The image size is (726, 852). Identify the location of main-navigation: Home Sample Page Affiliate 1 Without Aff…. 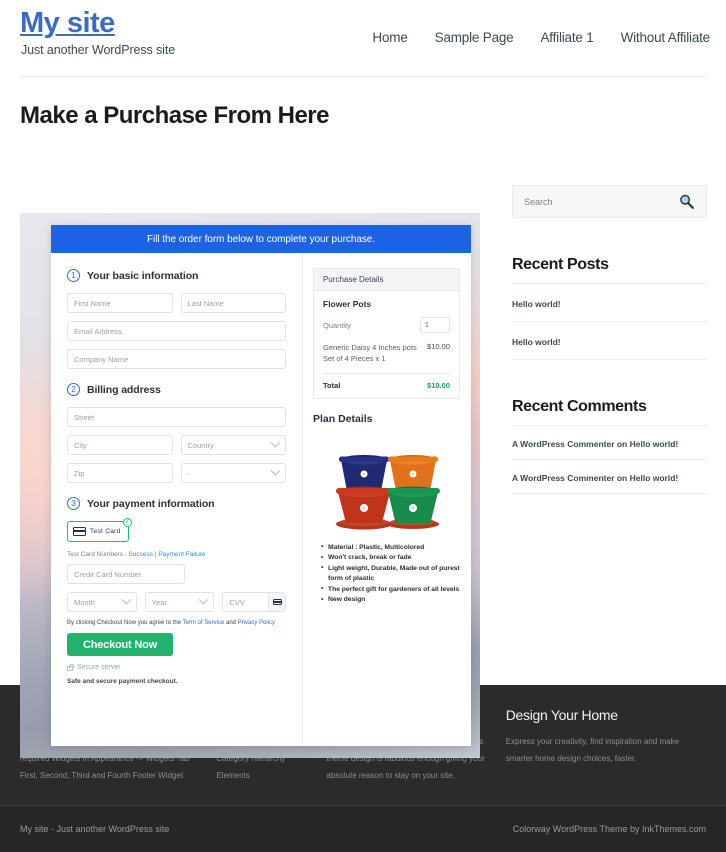
(541, 37).